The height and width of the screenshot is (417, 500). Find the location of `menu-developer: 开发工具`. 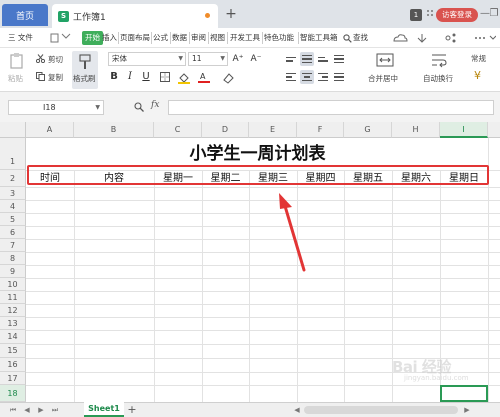

menu-developer: 开发工具 is located at coordinates (245, 38).